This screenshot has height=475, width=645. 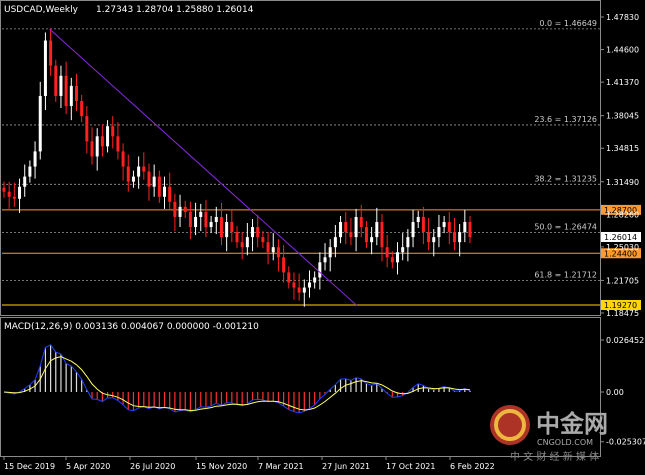 What do you see at coordinates (175, 10) in the screenshot?
I see `chart-ohlc-values: 1.27343 1.28704 1.25880 1.26014` at bounding box center [175, 10].